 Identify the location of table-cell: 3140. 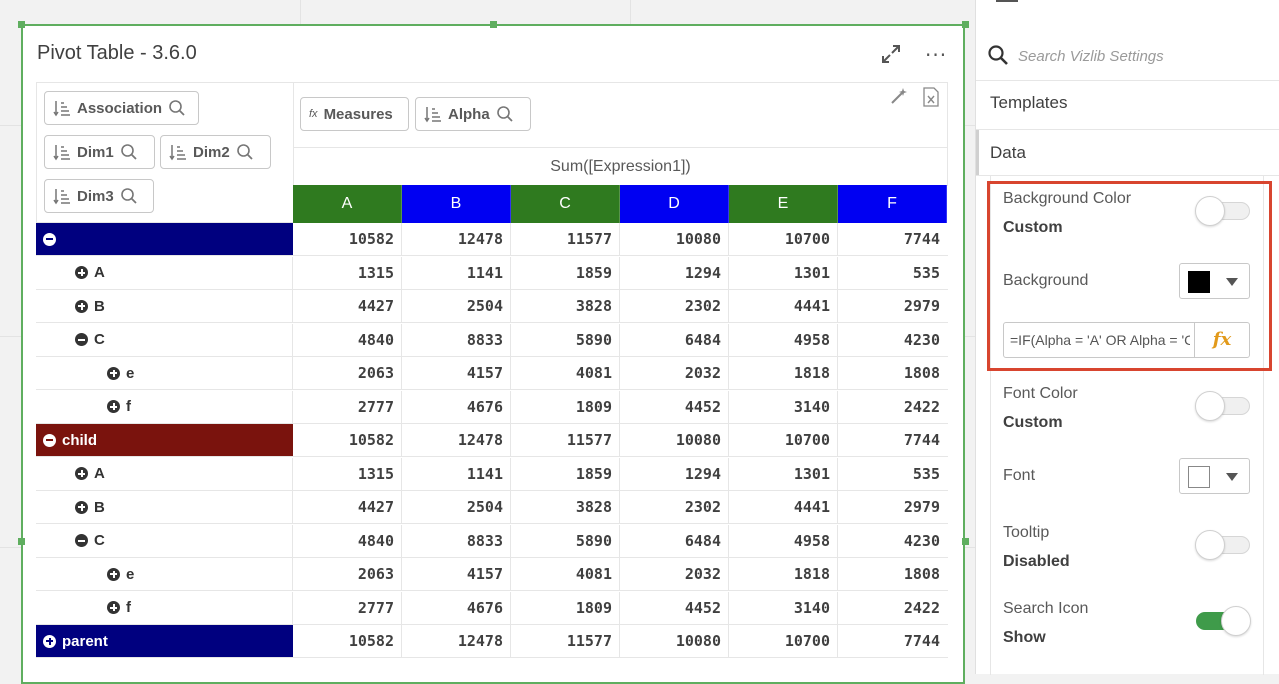
(783, 607).